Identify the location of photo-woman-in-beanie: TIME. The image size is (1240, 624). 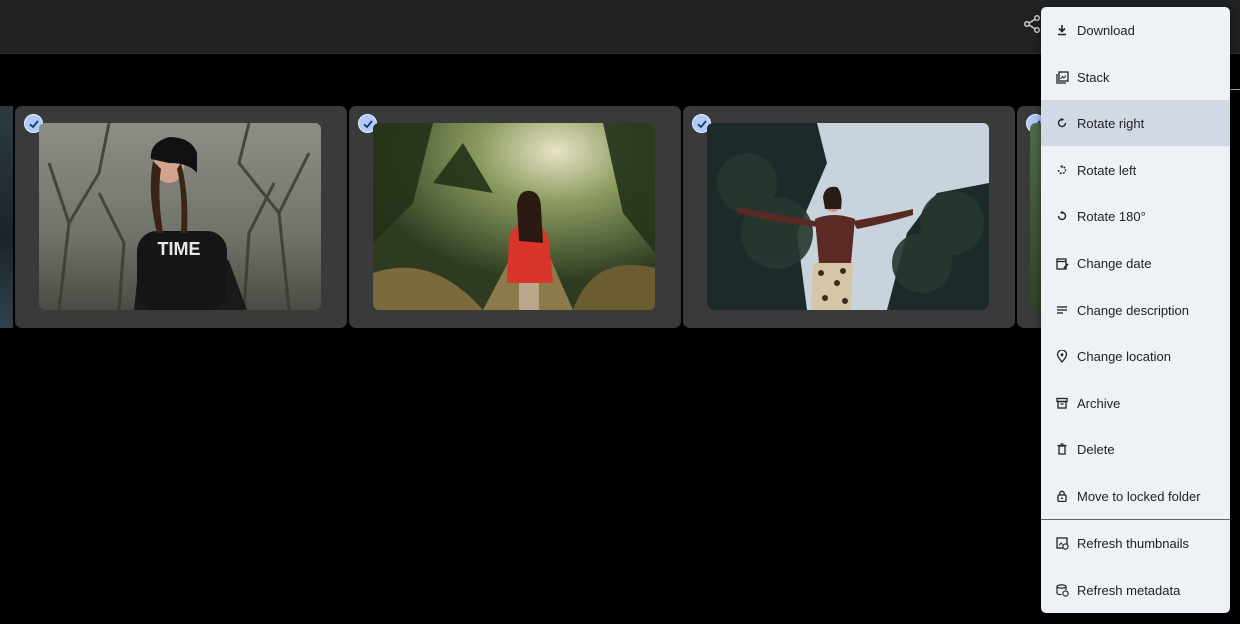
(180, 216).